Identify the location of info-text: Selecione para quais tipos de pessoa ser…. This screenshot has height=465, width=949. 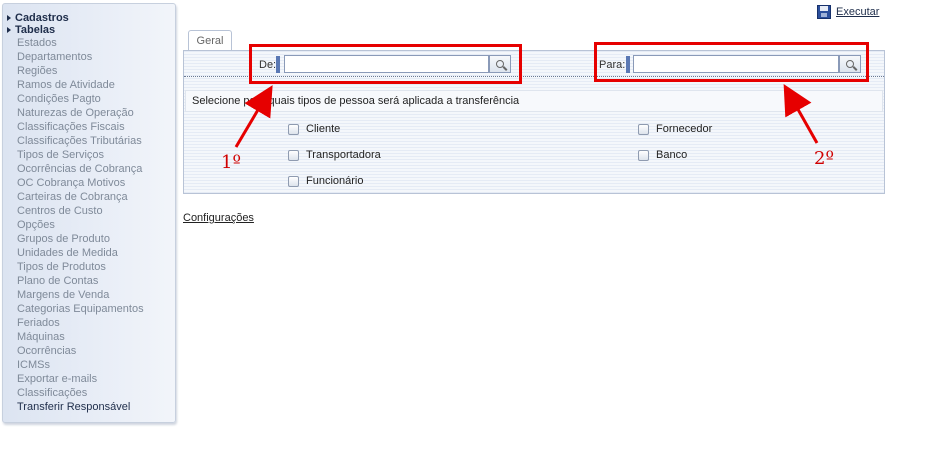
(534, 101).